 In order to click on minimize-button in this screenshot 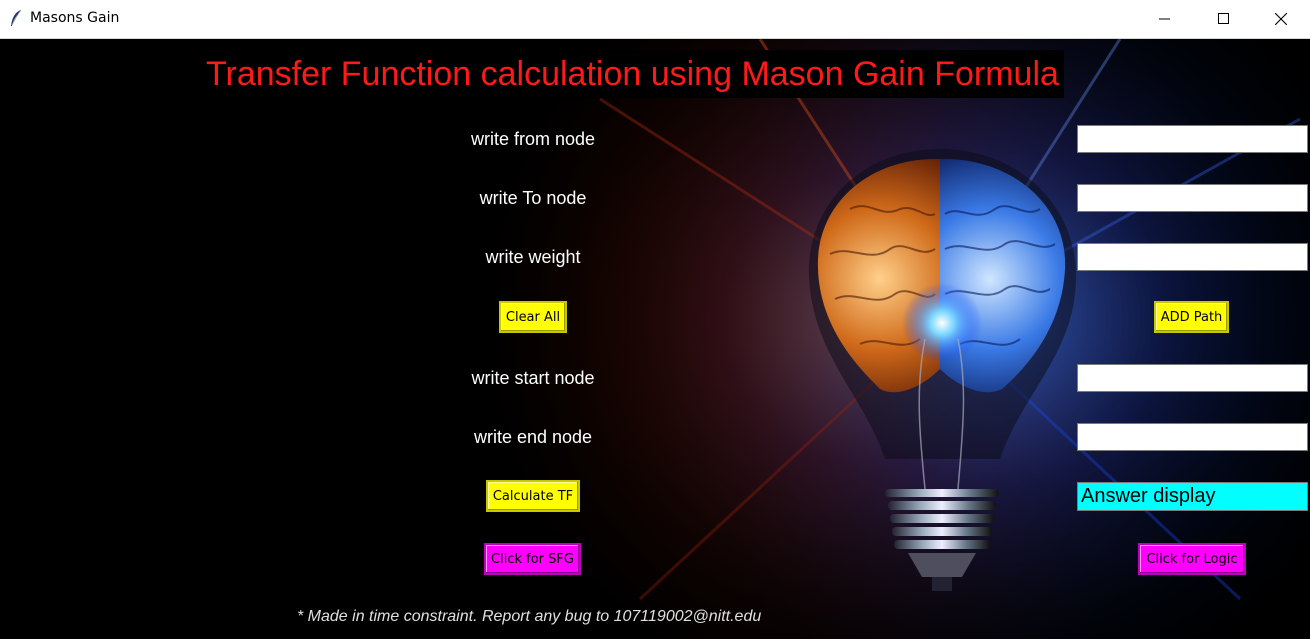, I will do `click(1165, 19)`.